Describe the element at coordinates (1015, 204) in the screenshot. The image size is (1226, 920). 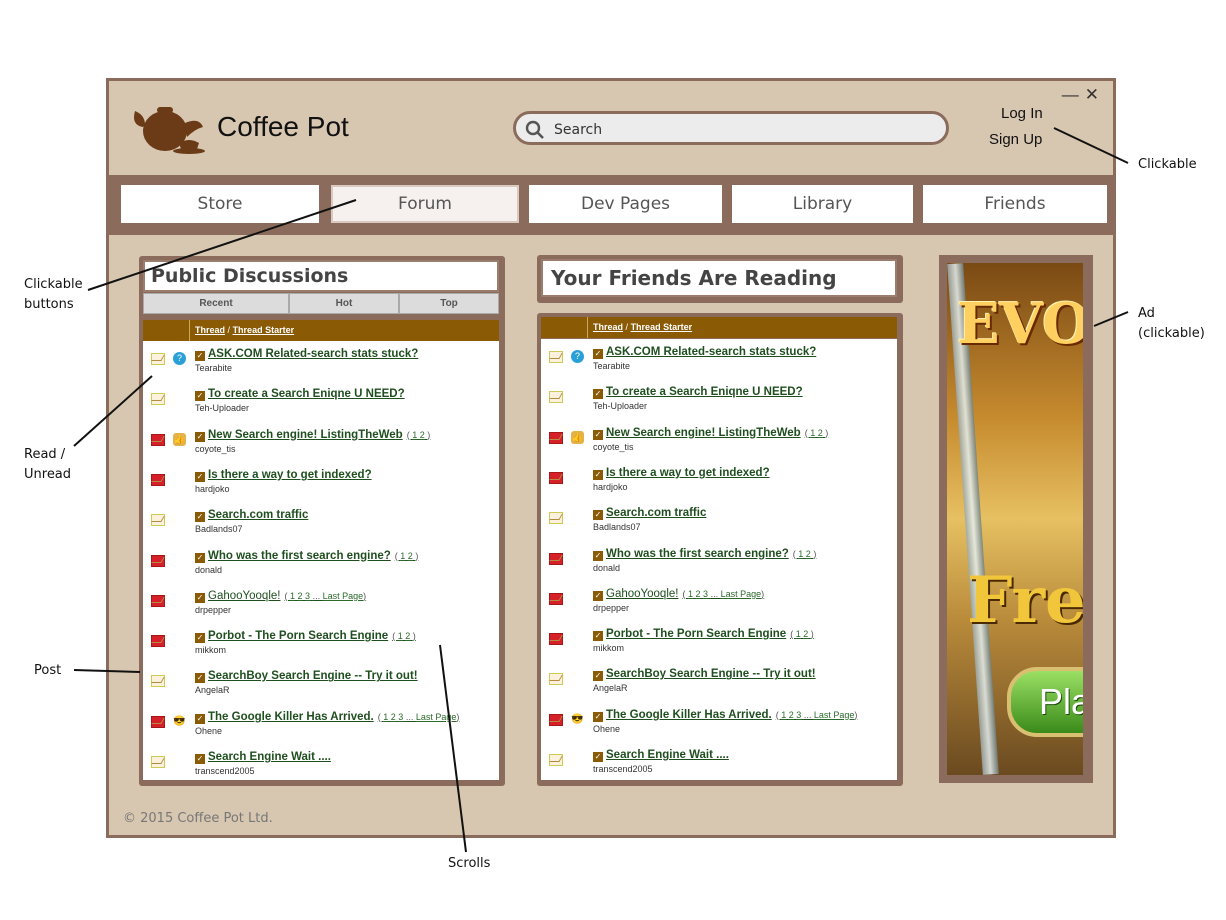
I see `tab-friends: Friends` at that location.